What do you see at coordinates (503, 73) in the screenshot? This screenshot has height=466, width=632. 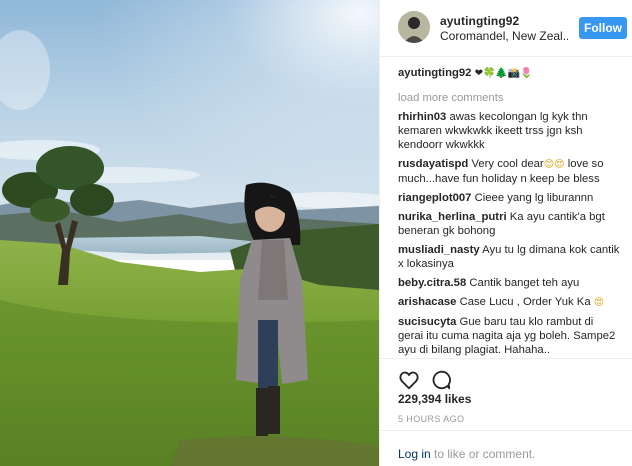 I see `caption-emojis: ❤🍀🌲📸🌷` at bounding box center [503, 73].